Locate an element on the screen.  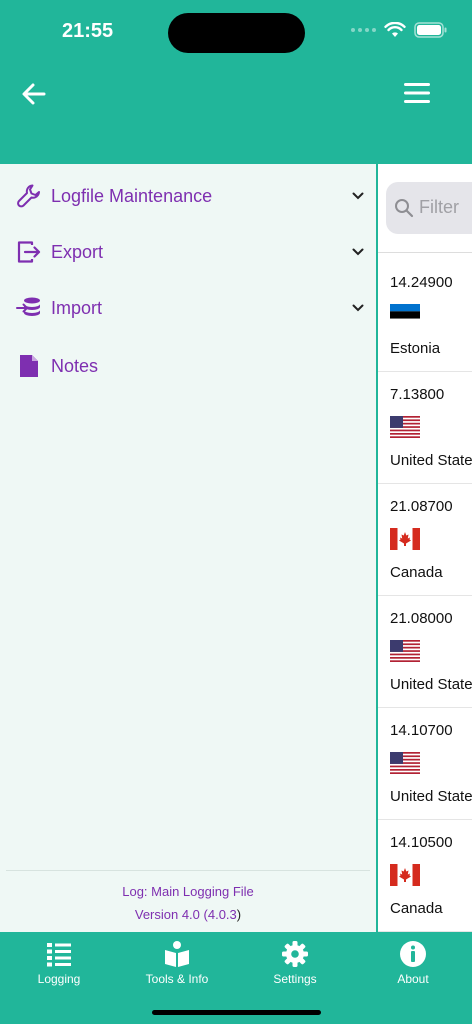
tab-tools-info: Tools & Info is located at coordinates (177, 968).